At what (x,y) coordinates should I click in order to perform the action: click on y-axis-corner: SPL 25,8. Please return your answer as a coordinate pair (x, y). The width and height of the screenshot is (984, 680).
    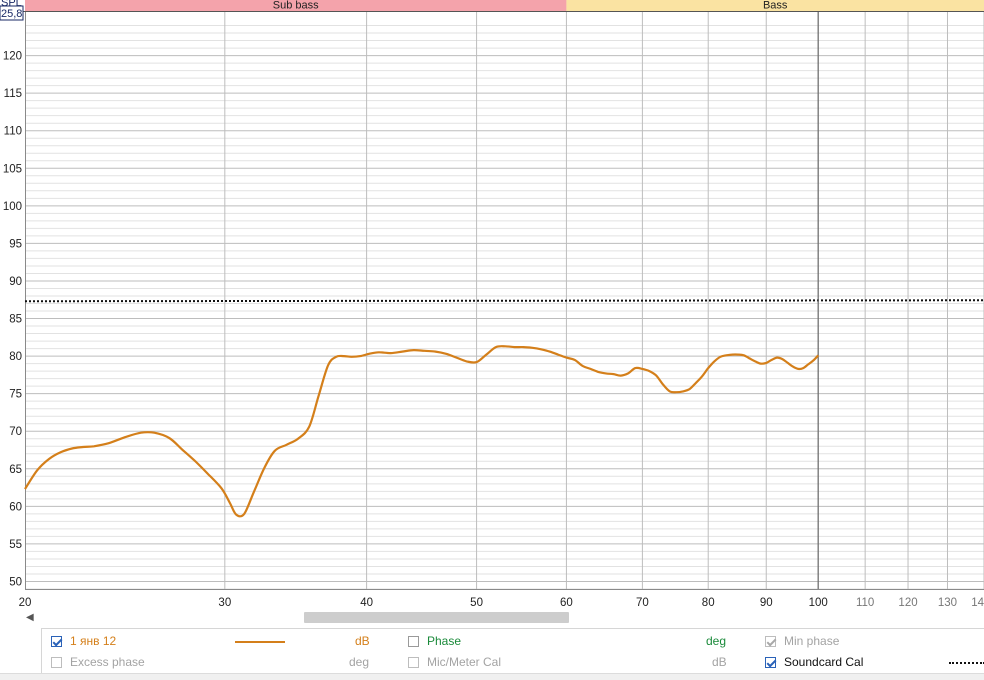
    Looking at the image, I should click on (12, 10).